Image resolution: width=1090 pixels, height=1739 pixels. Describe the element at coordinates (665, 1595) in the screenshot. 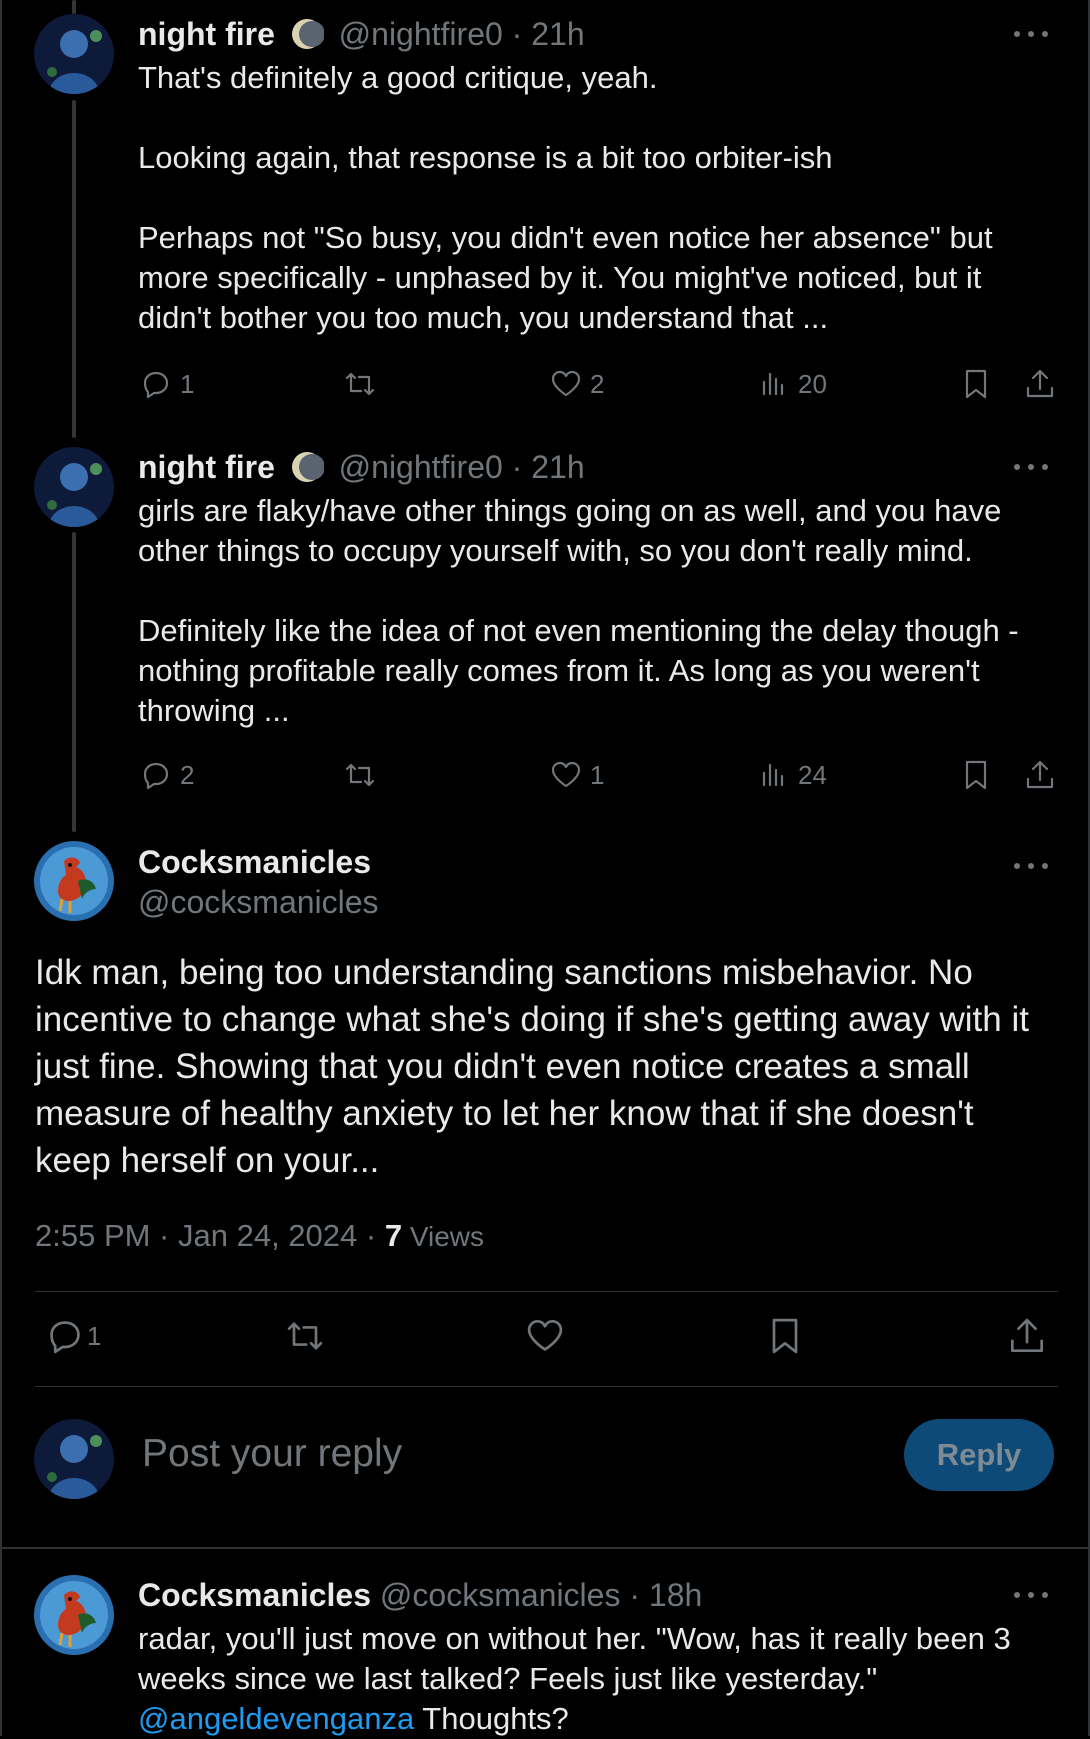

I see `post-time: · 18h` at that location.